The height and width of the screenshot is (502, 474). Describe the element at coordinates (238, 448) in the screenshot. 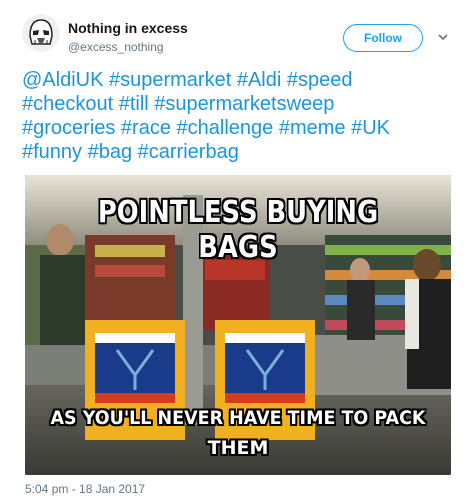

I see `meme-bottom-caption-2: THEM` at that location.